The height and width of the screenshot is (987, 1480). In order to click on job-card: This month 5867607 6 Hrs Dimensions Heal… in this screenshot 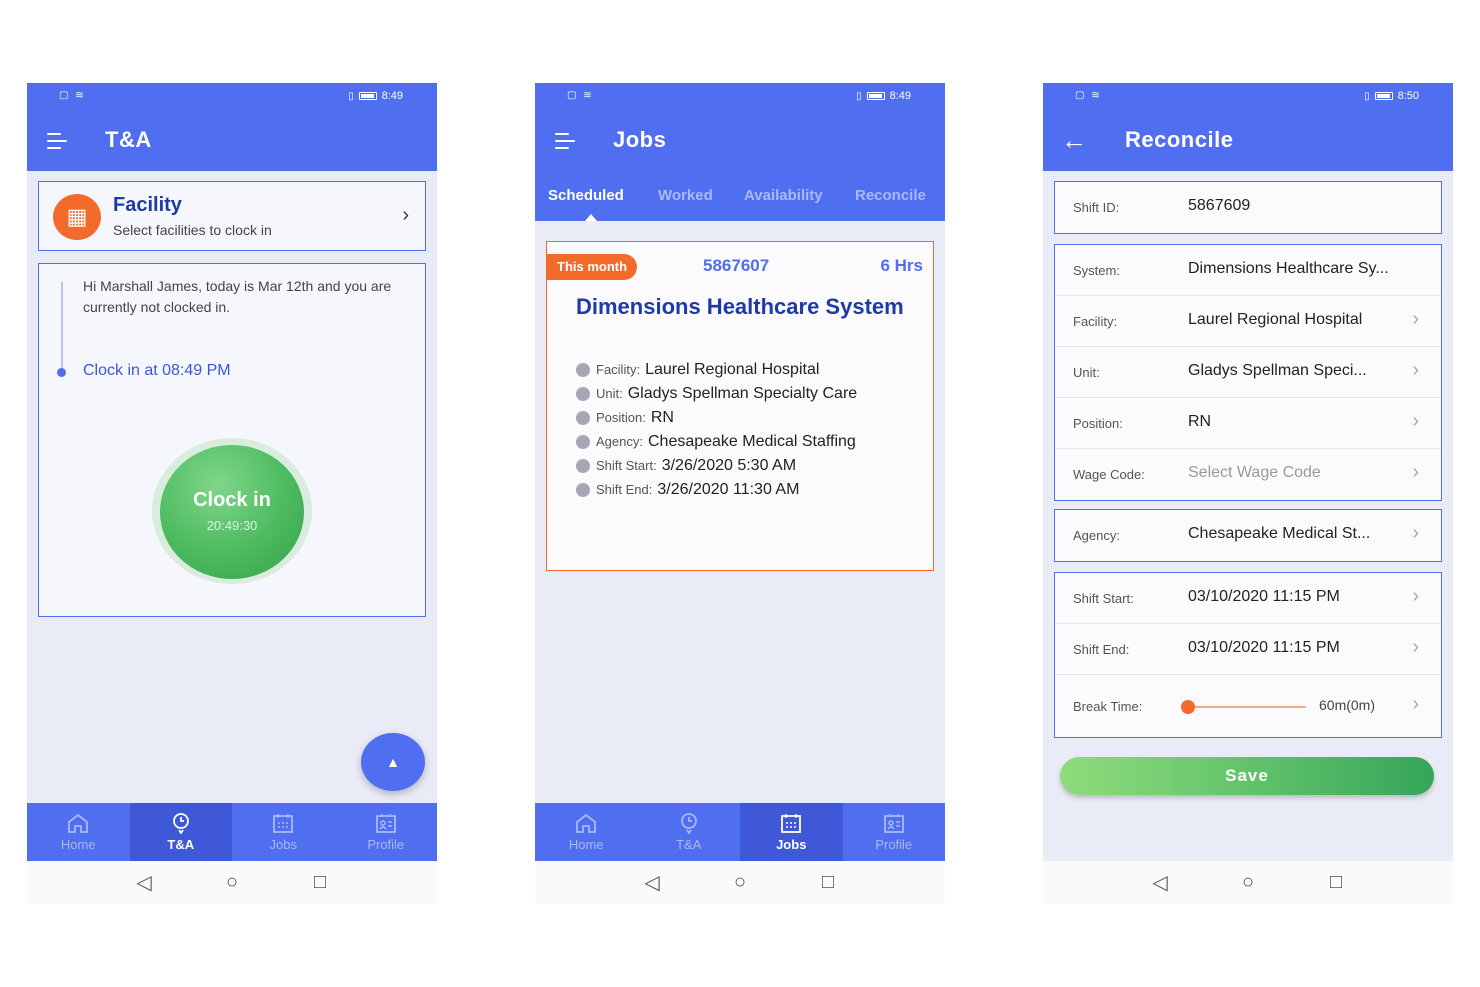, I will do `click(740, 406)`.